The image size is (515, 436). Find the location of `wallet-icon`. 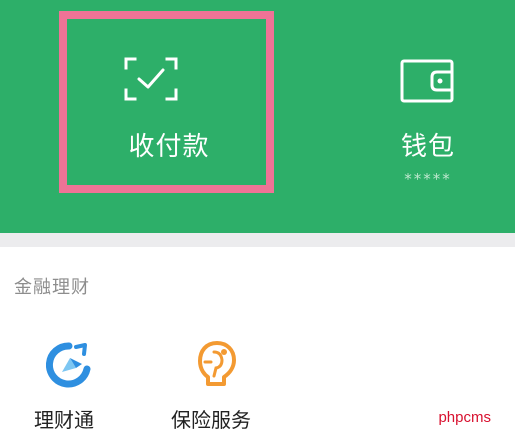

wallet-icon is located at coordinates (427, 81).